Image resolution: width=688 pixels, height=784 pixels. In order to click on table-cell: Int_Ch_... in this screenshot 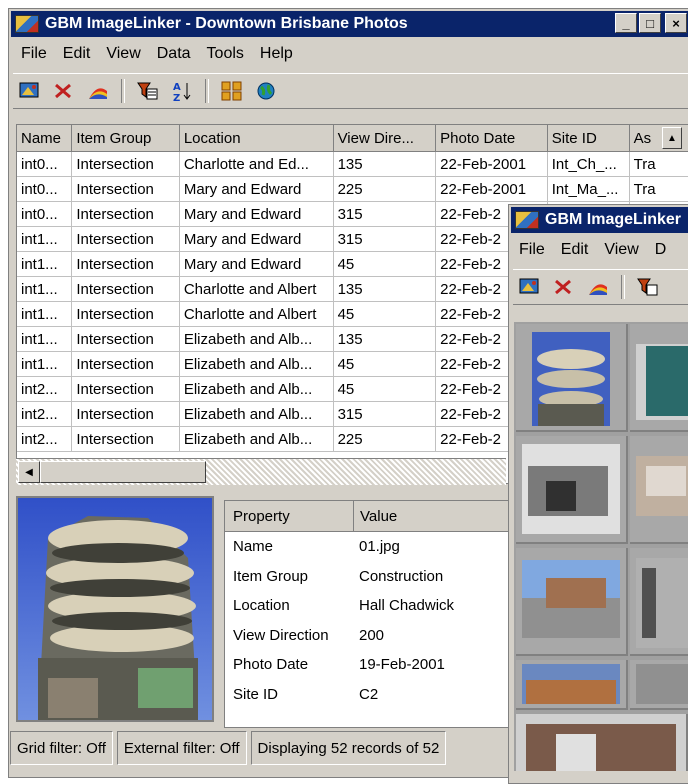, I will do `click(588, 164)`.